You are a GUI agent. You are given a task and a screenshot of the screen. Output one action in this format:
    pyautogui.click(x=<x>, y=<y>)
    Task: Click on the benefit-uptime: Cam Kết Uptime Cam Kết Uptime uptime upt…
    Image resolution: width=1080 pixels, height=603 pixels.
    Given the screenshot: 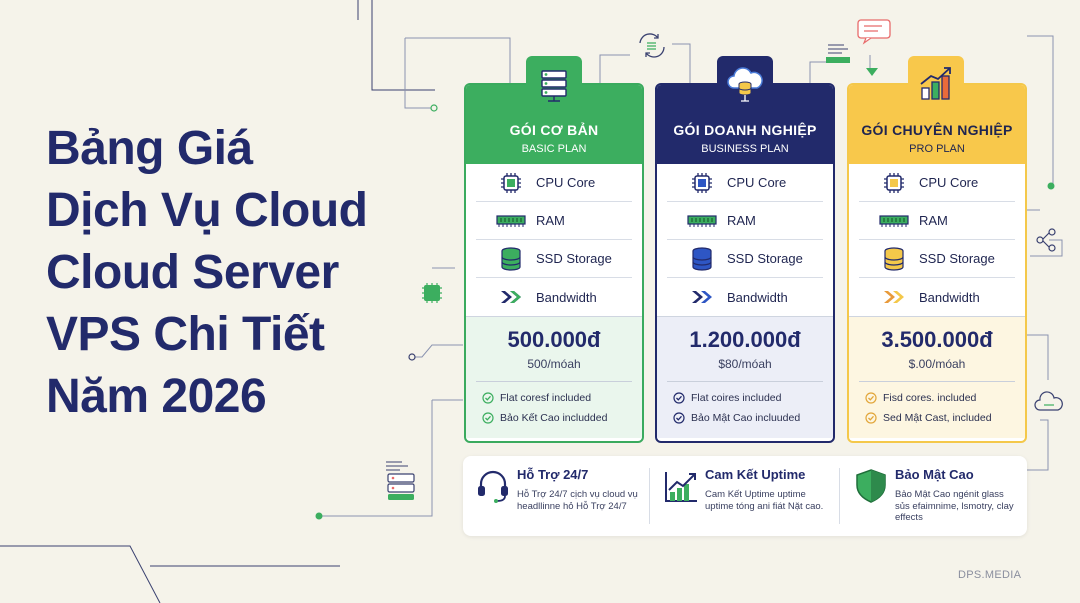 What is the action you would take?
    pyautogui.click(x=744, y=496)
    